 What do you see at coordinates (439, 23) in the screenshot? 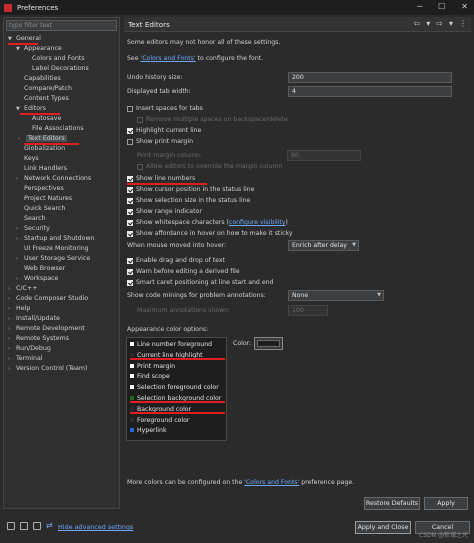
I see `forward-arrow-icon: ⇨` at bounding box center [439, 23].